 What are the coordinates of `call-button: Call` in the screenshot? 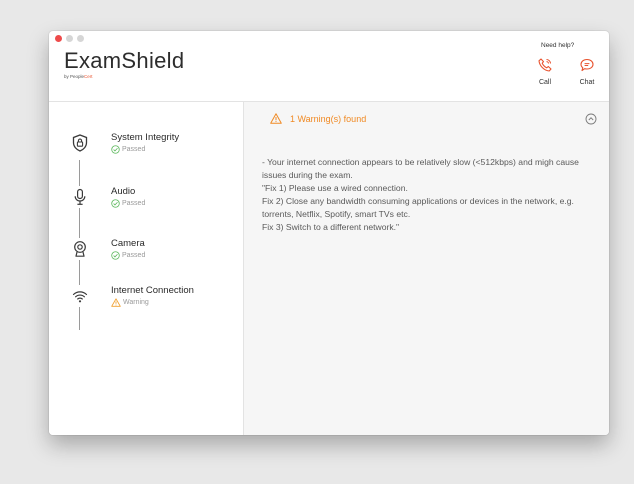 It's located at (545, 71).